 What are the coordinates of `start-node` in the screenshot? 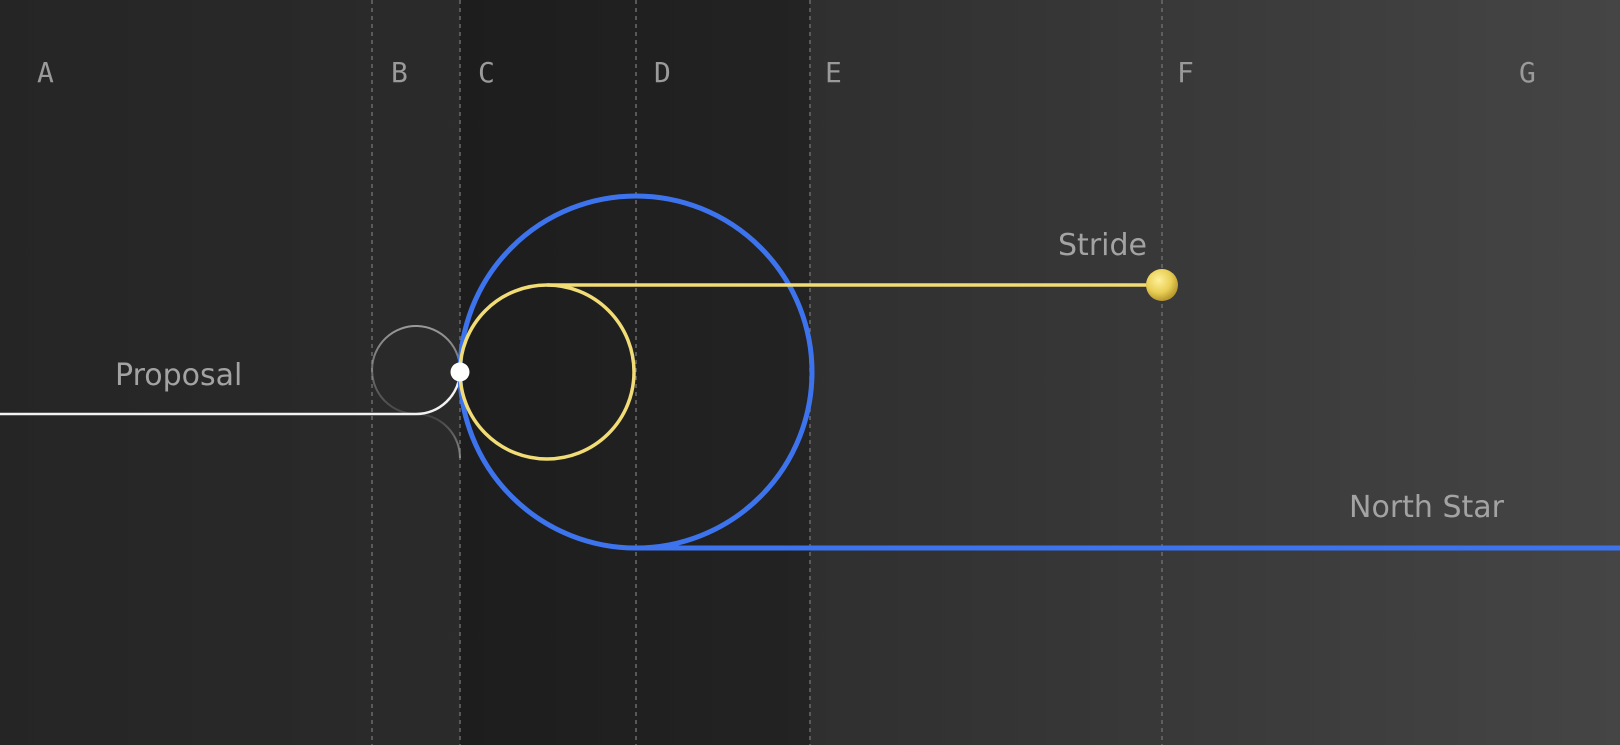 It's located at (460, 372).